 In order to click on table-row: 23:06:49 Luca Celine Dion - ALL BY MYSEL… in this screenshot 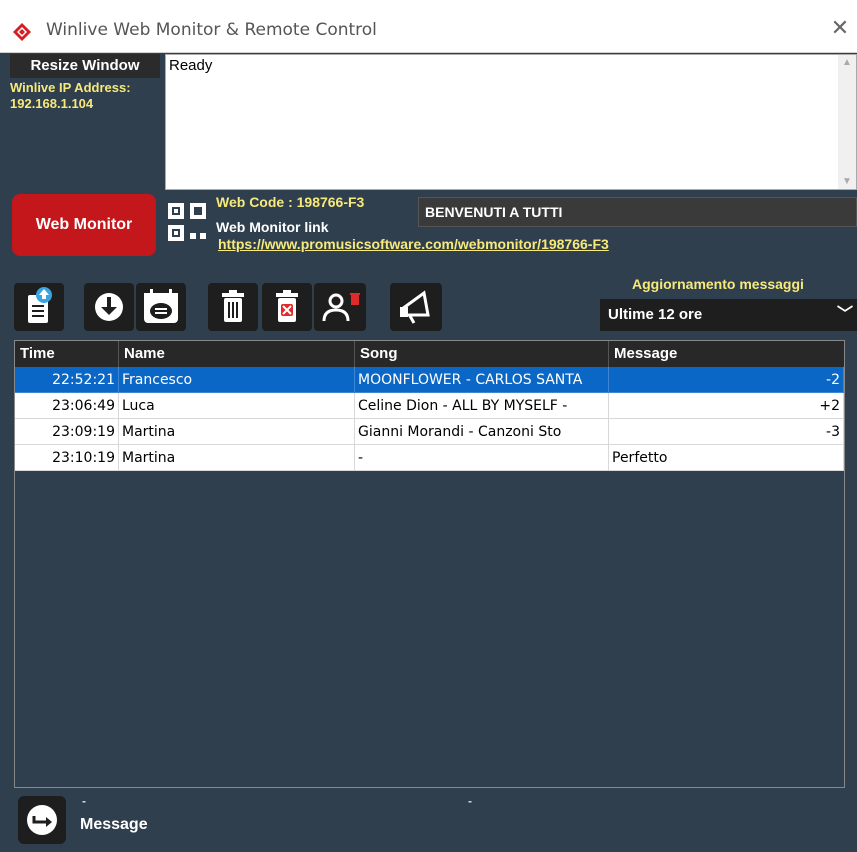, I will do `click(429, 406)`.